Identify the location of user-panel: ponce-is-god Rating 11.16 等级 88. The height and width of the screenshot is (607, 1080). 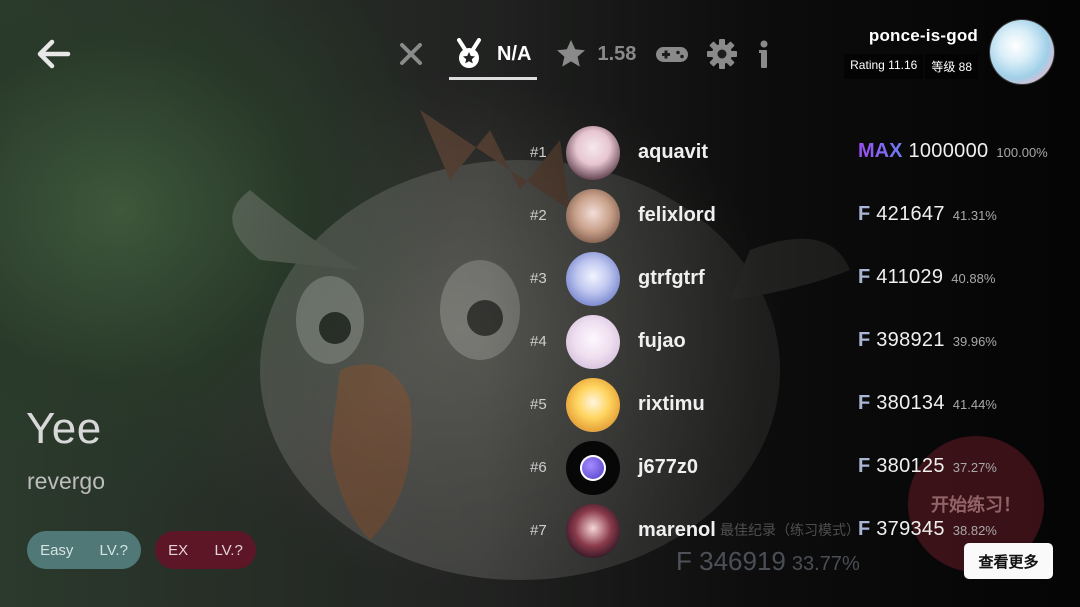
(948, 52).